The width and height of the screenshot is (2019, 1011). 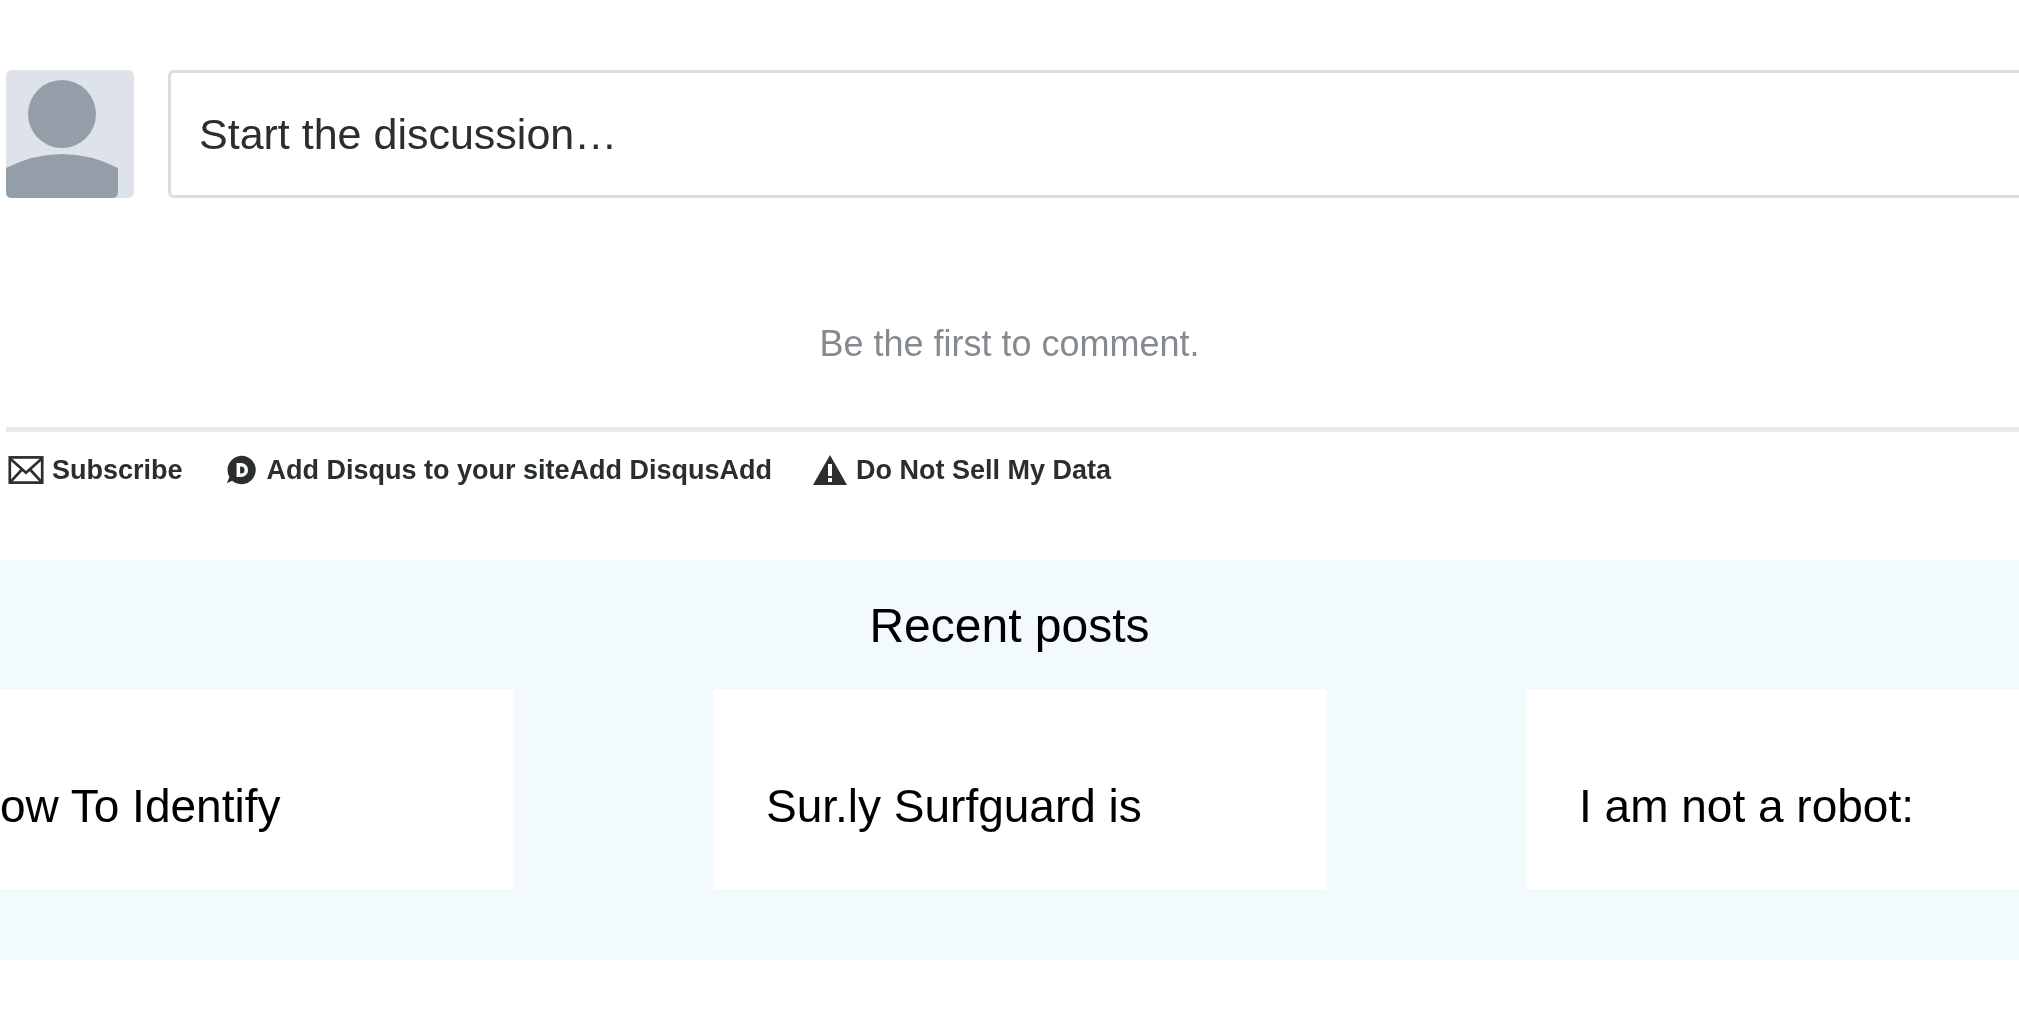 I want to click on post-title: I am not a robot:, so click(x=1746, y=806).